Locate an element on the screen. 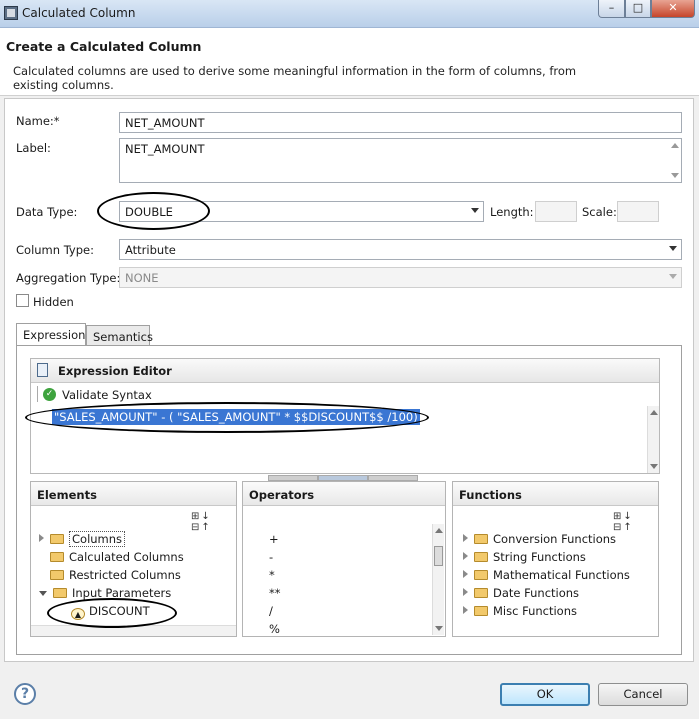  close-button: ✕ is located at coordinates (673, 9).